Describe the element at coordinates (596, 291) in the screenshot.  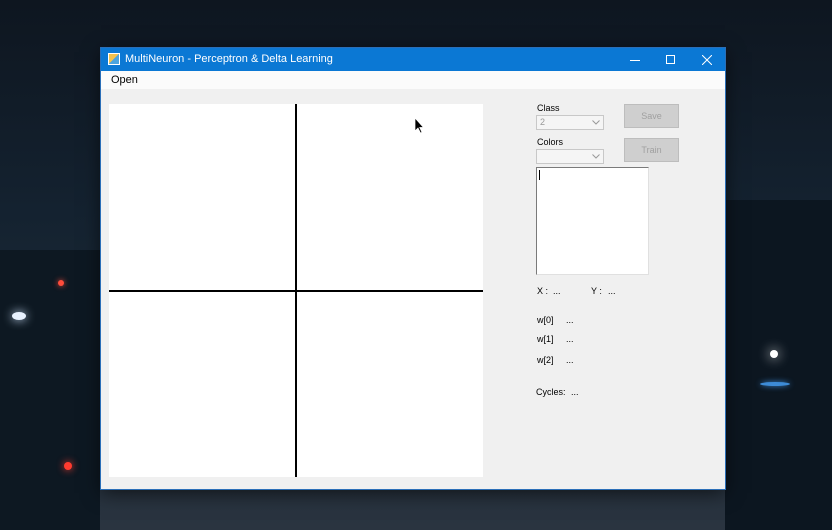
I see `y-label: Y :` at that location.